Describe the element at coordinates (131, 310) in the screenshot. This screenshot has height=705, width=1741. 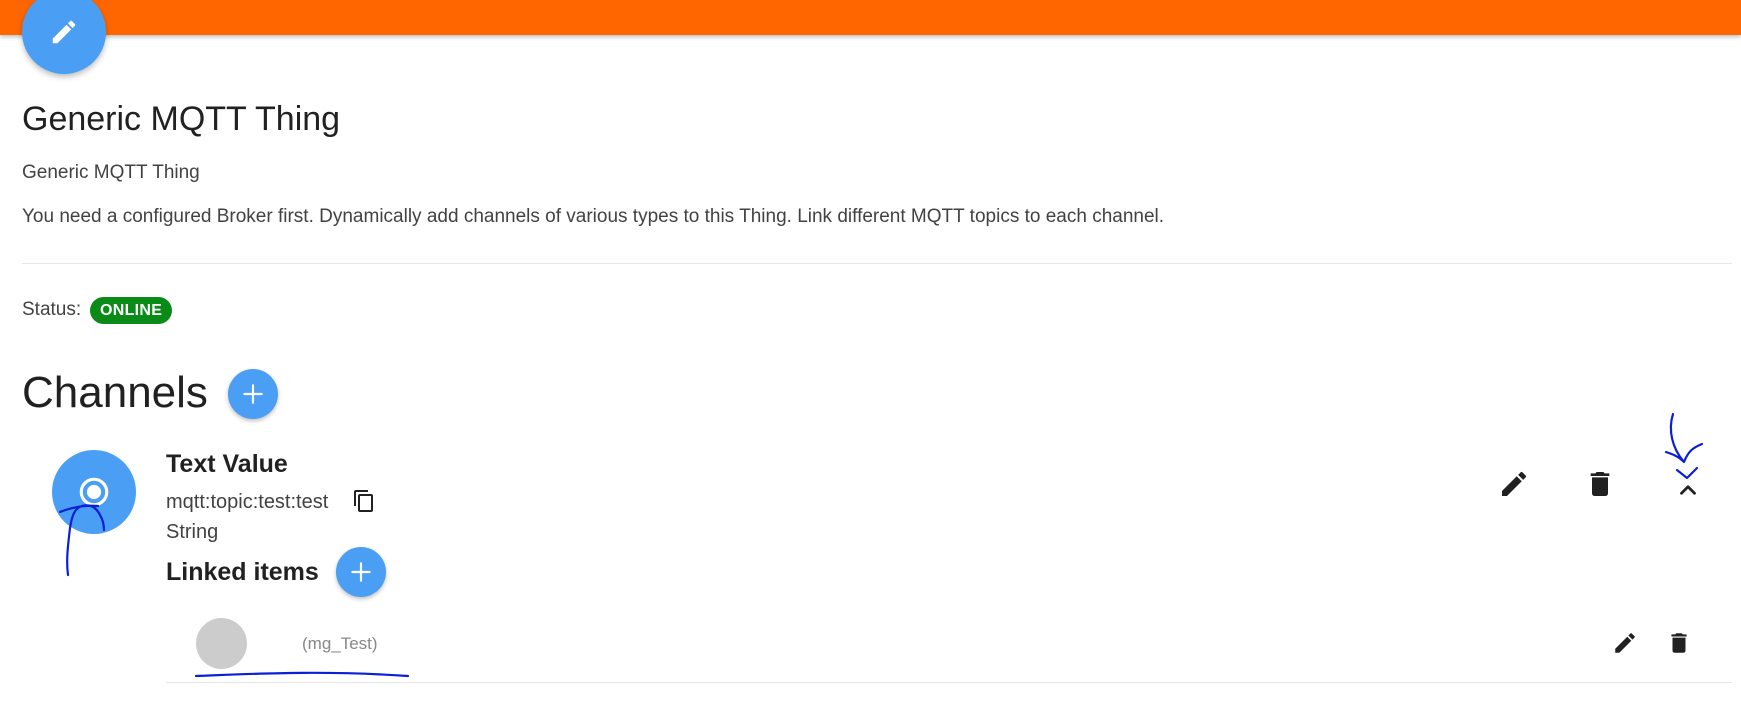
I see `status-badge: ONLINE` at that location.